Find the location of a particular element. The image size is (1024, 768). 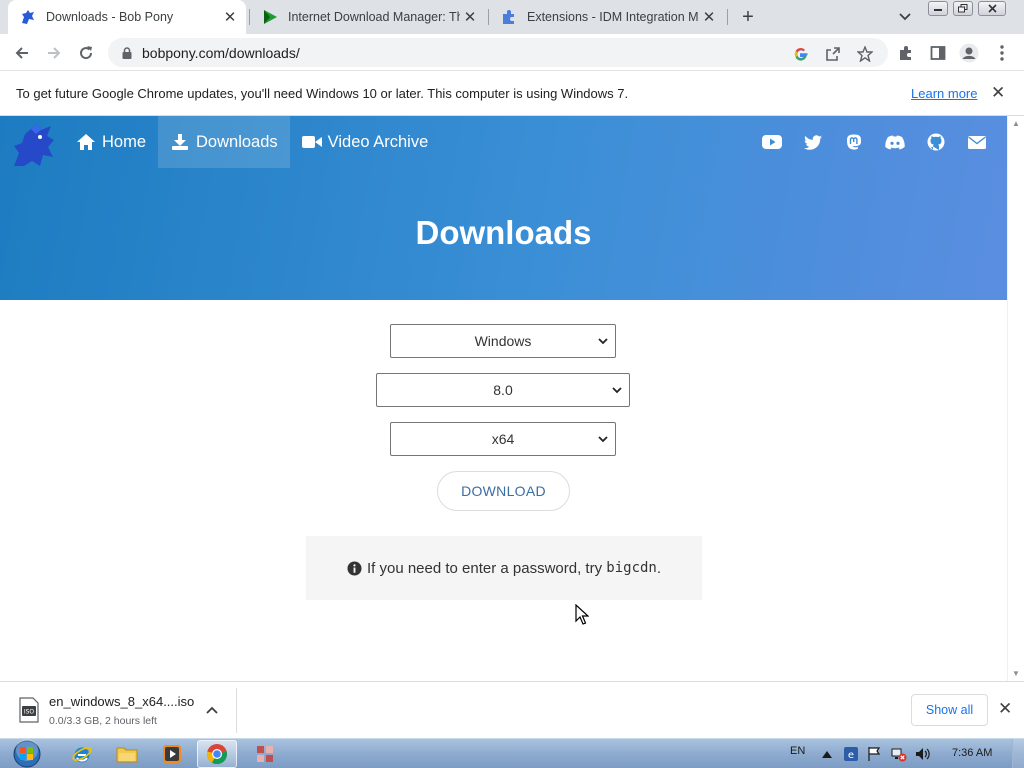

page-title: Downloads is located at coordinates (503, 232).